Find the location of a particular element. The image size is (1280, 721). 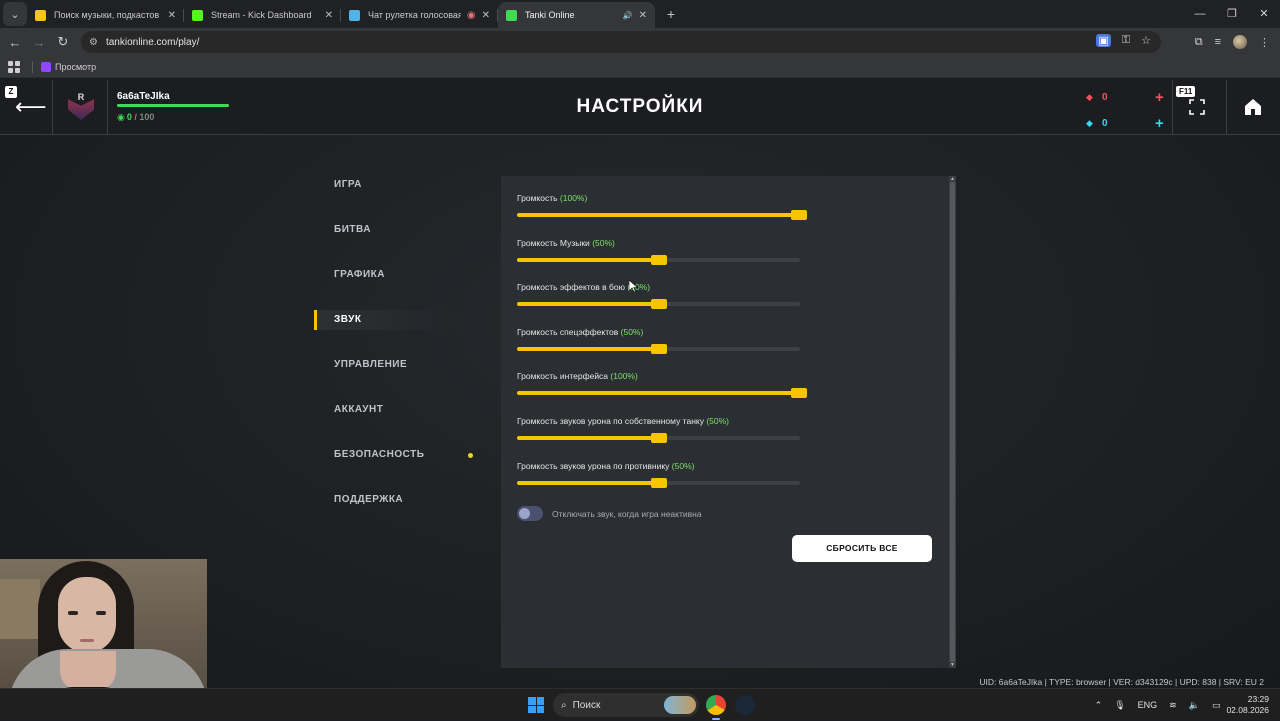

home-icon is located at coordinates (1253, 107).